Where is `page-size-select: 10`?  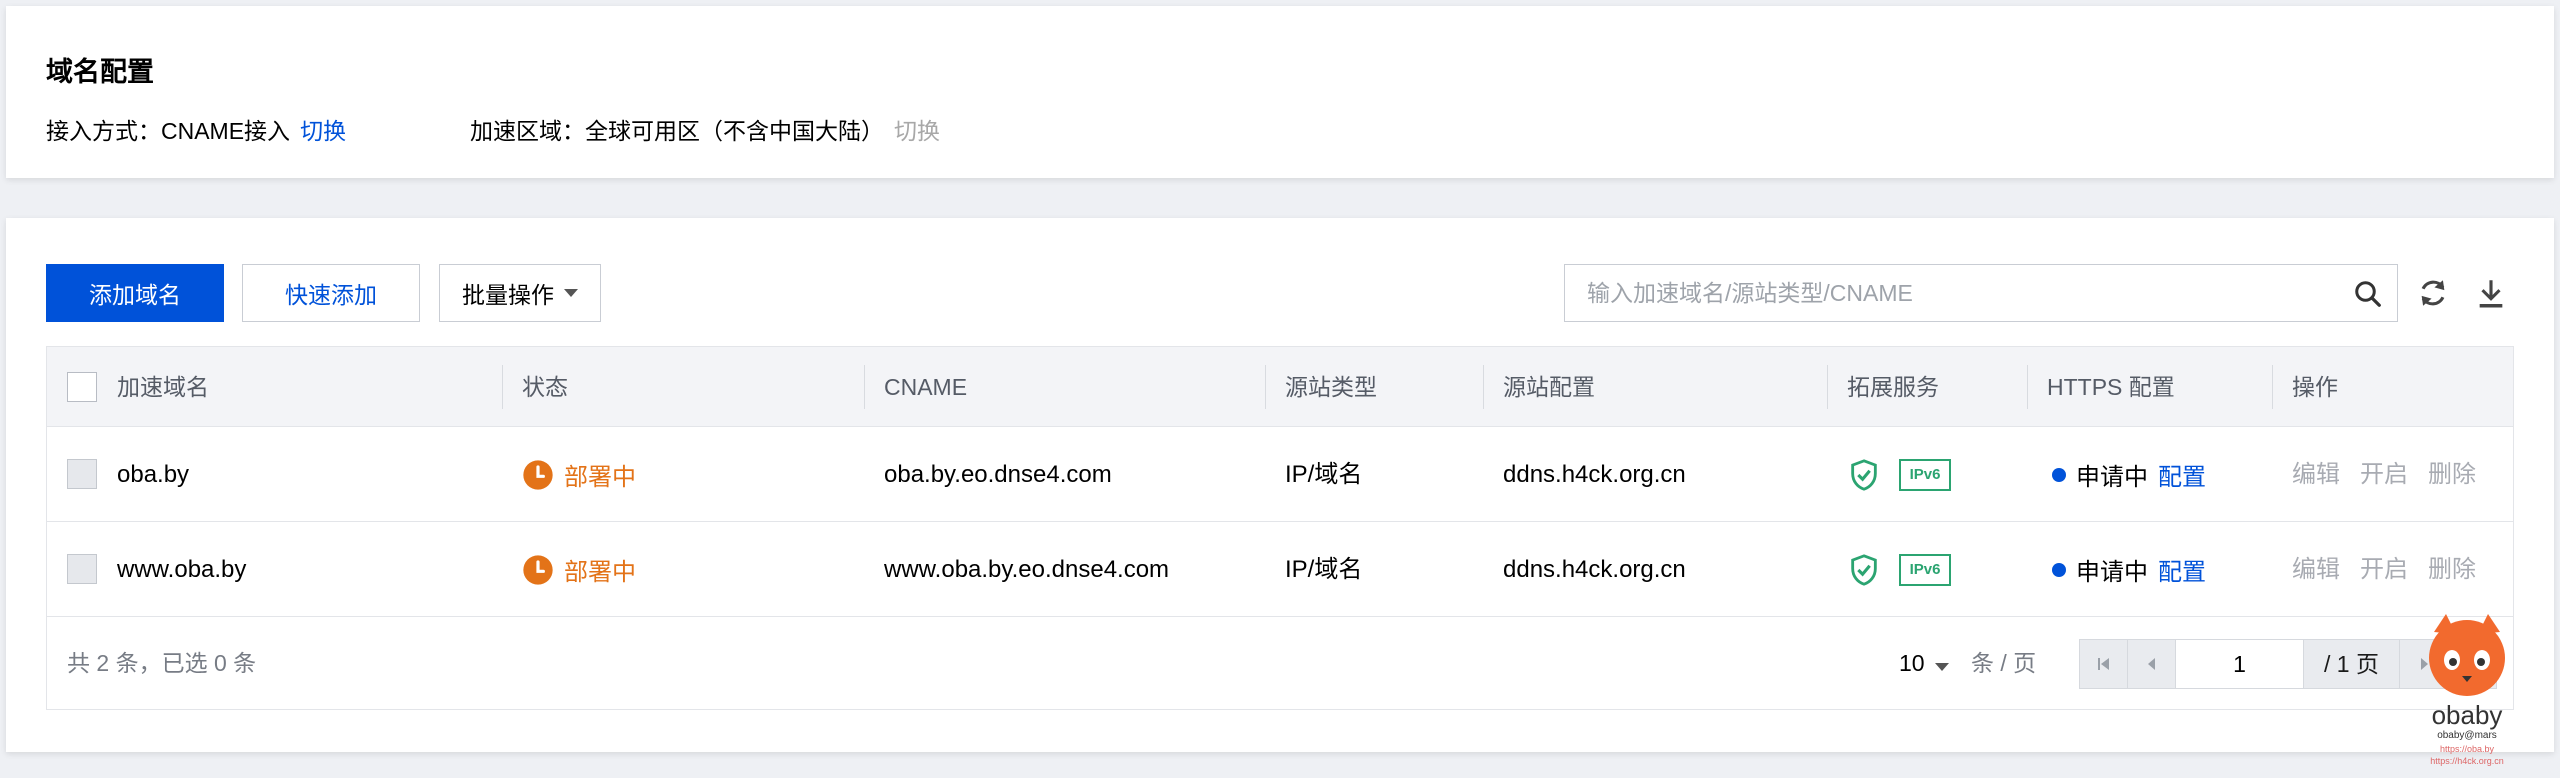
page-size-select: 10 is located at coordinates (1924, 663).